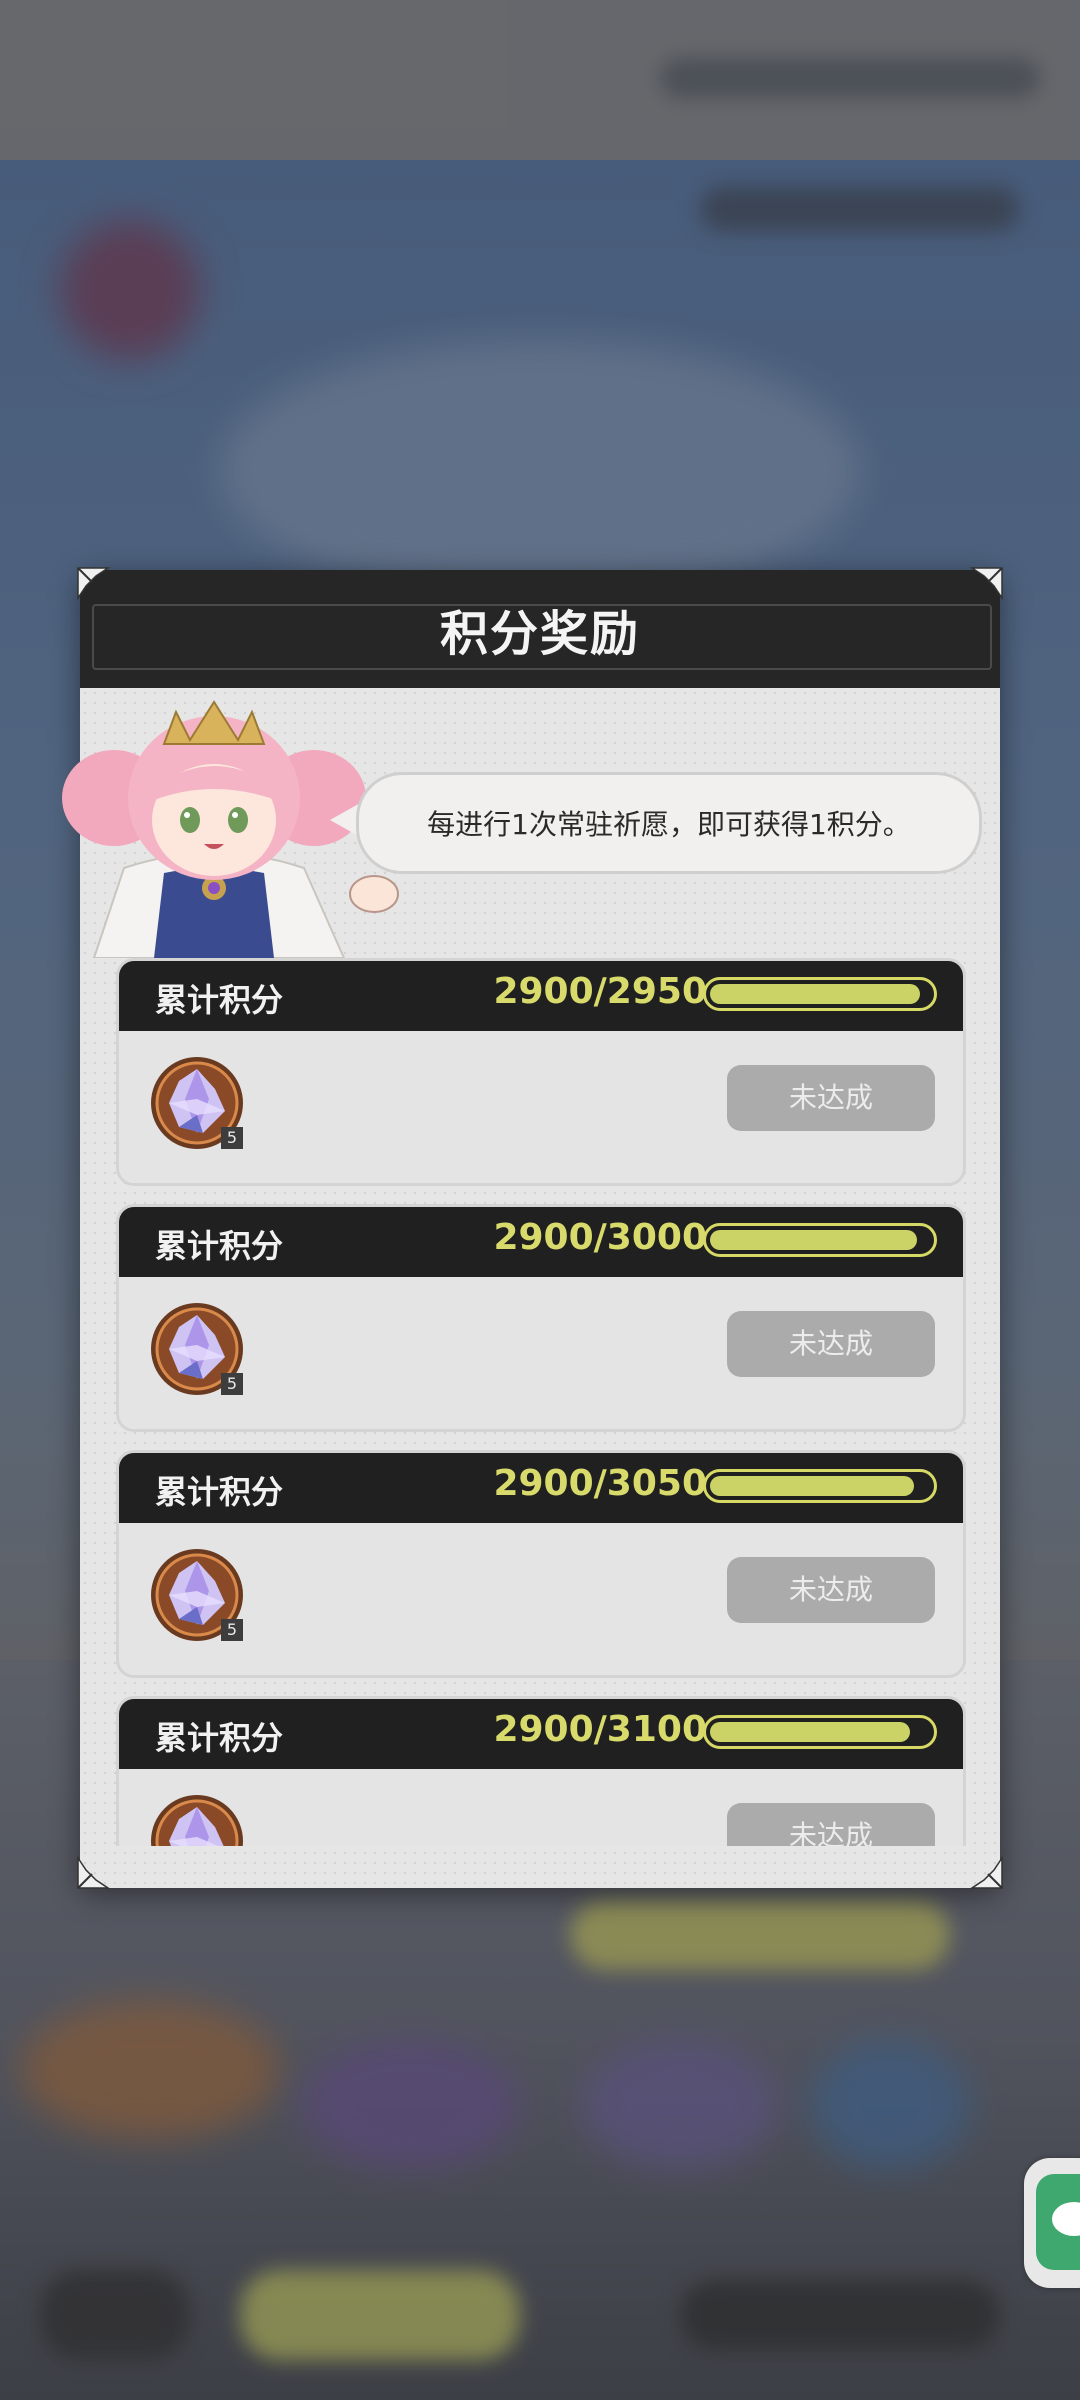 This screenshot has height=2400, width=1080. What do you see at coordinates (600, 1237) in the screenshot?
I see `points-progress-text: 2900/3000` at bounding box center [600, 1237].